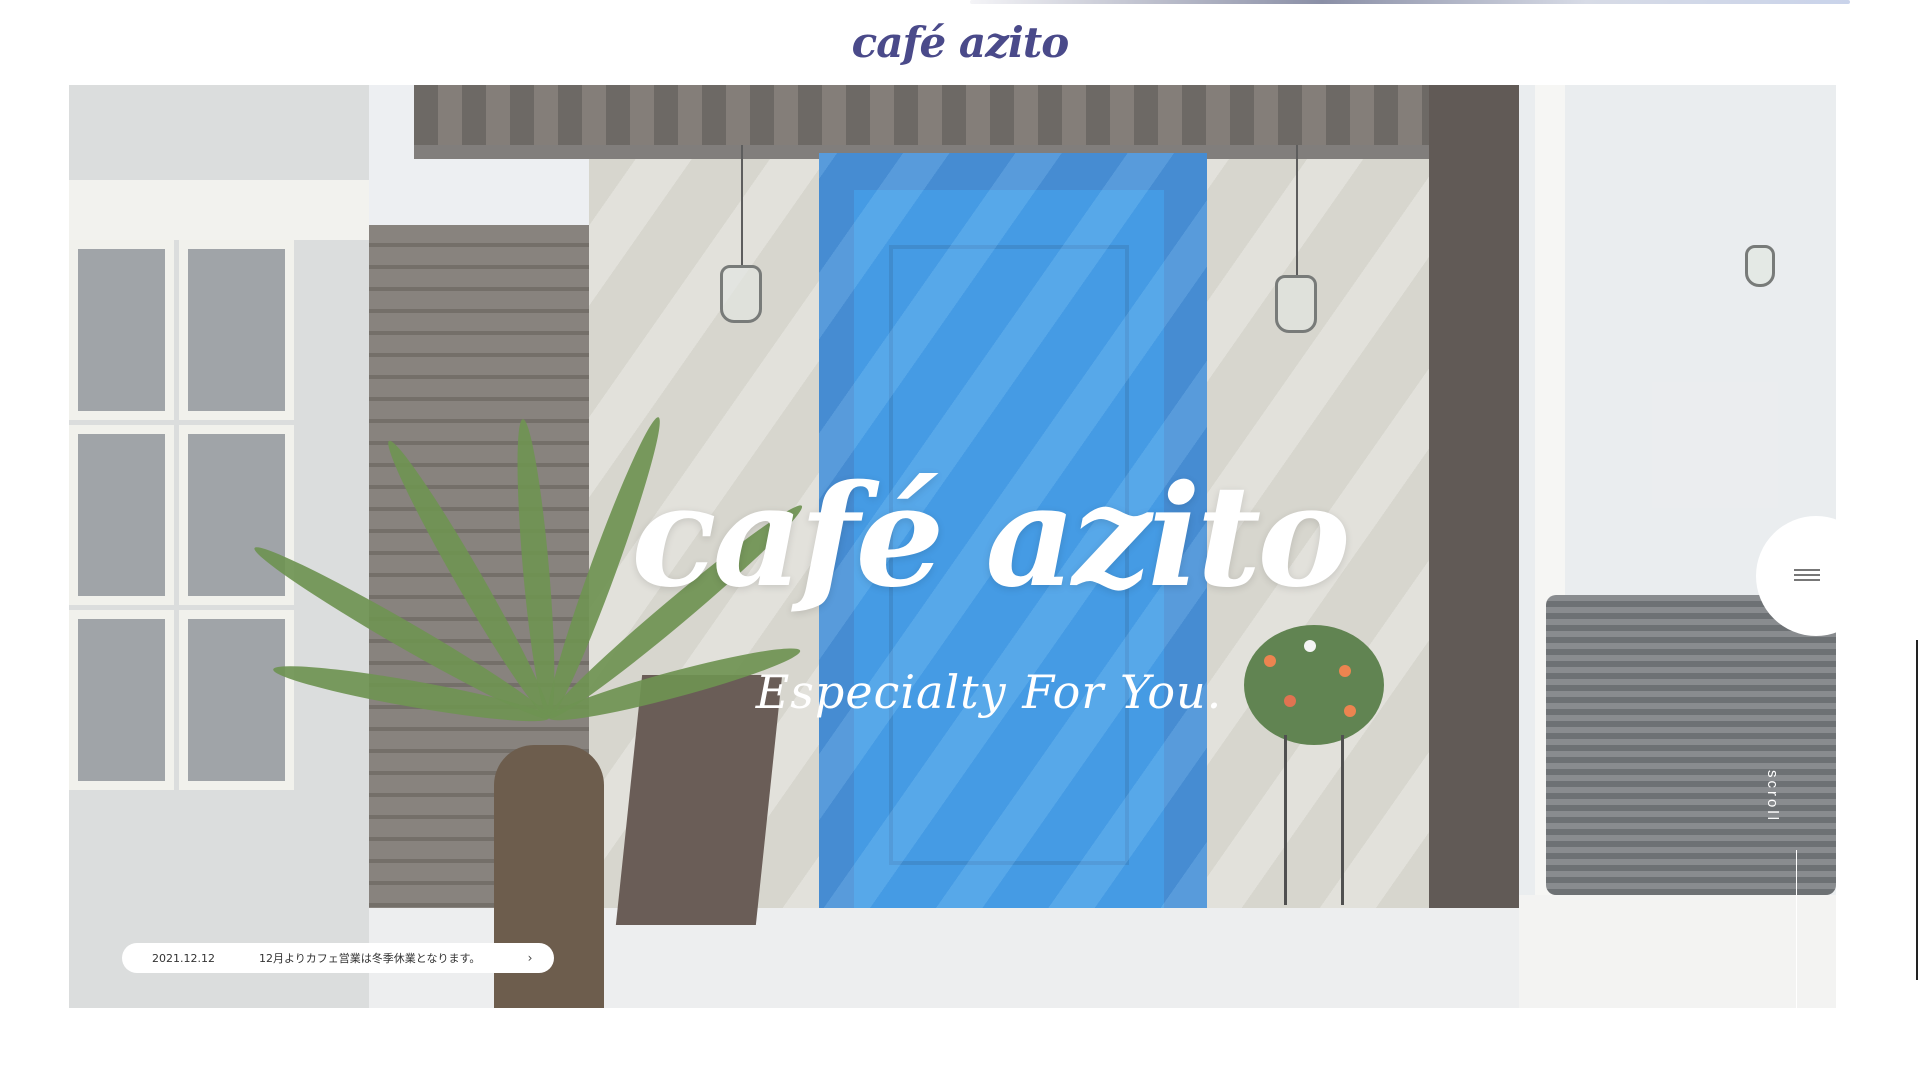 The width and height of the screenshot is (1920, 1080). I want to click on news-ticker: 2021.12.12 12月よりカフェ営業は冬季休業となります。 ›, so click(338, 958).